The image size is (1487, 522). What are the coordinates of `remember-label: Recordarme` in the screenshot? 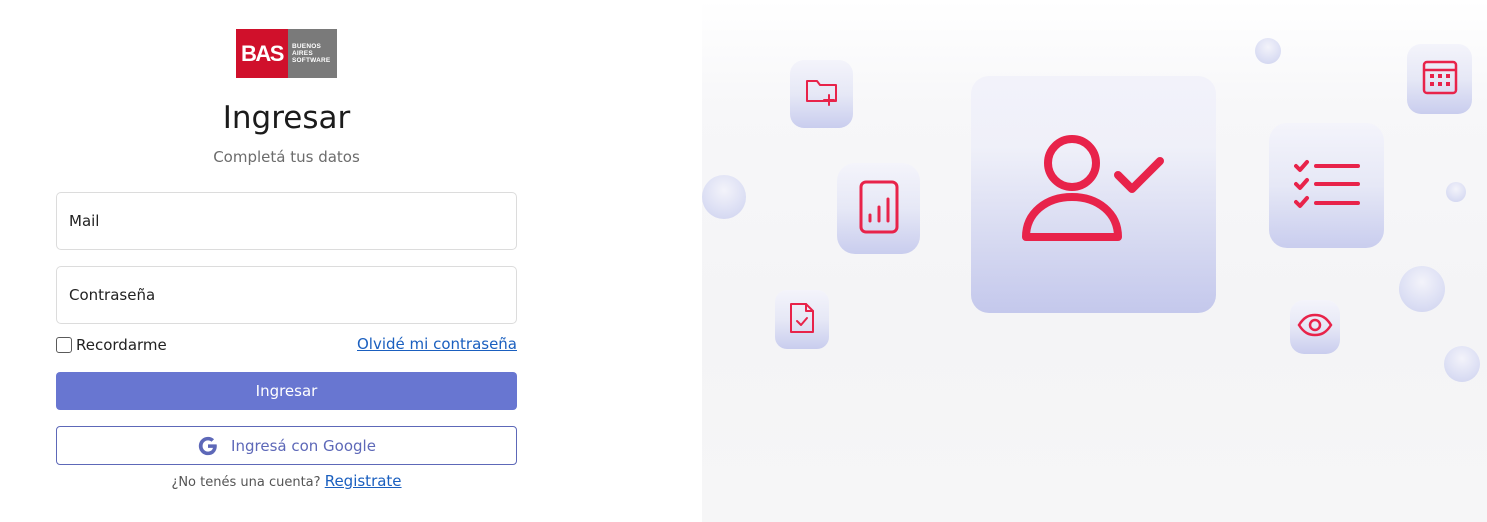 It's located at (121, 345).